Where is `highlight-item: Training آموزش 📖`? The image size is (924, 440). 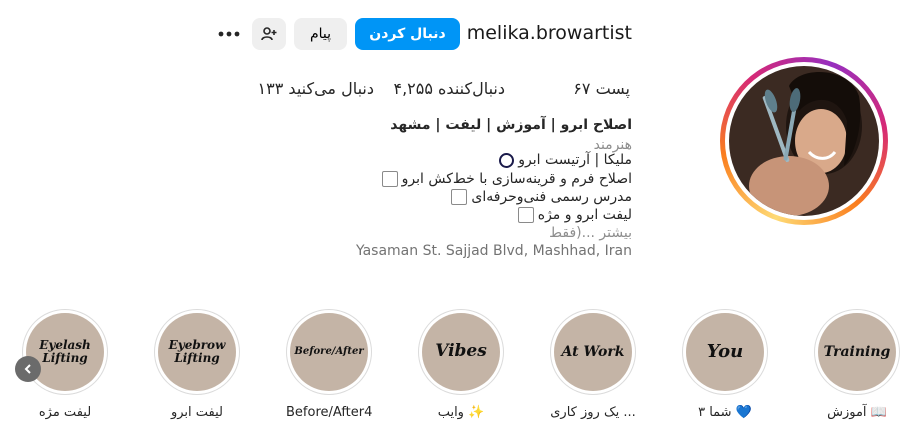 highlight-item: Training آموزش 📖 is located at coordinates (857, 364).